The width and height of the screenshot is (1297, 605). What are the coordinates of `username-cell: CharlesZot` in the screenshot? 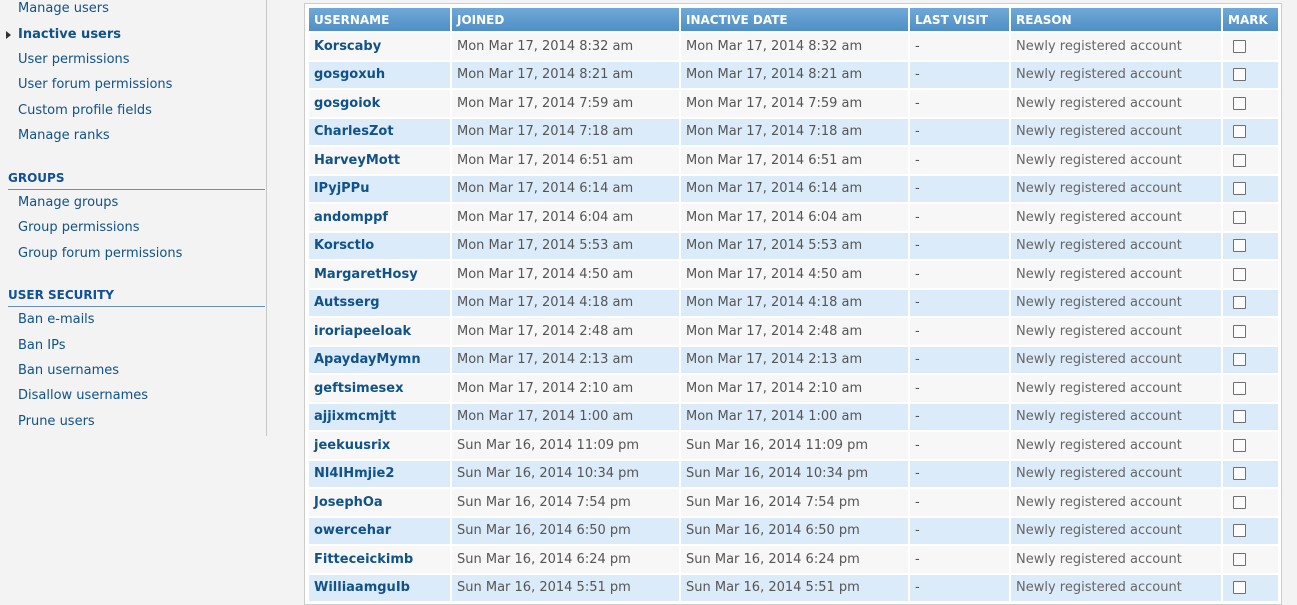 It's located at (380, 132).